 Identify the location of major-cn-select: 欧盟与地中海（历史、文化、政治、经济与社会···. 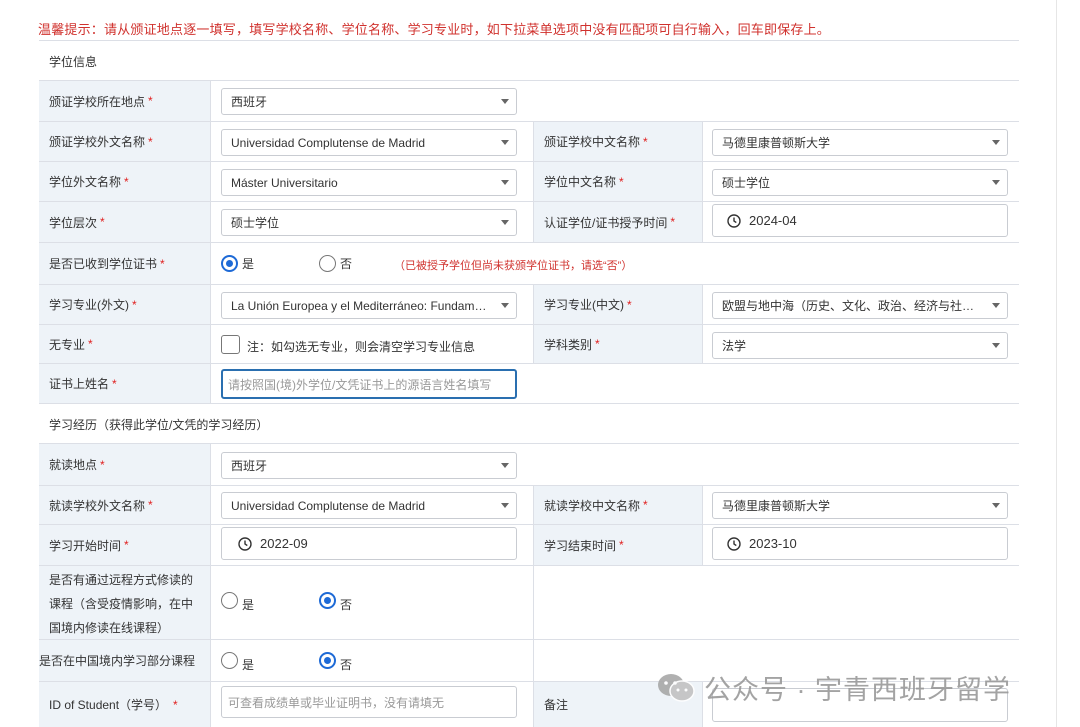
(860, 305).